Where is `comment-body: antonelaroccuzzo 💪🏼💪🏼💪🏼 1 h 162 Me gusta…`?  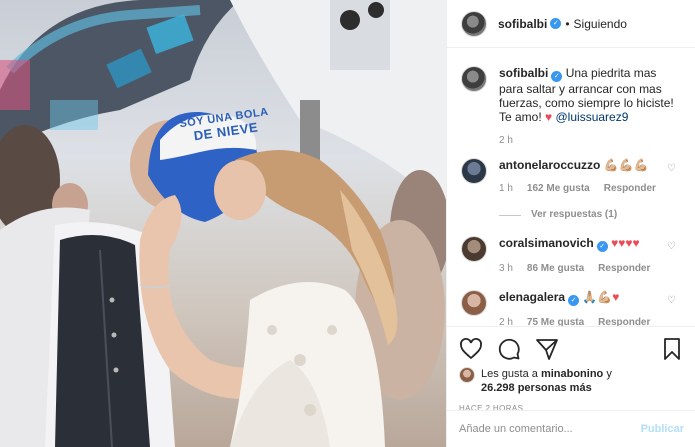 comment-body: antonelaroccuzzo 💪🏼💪🏼💪🏼 1 h 162 Me gusta… is located at coordinates (590, 190).